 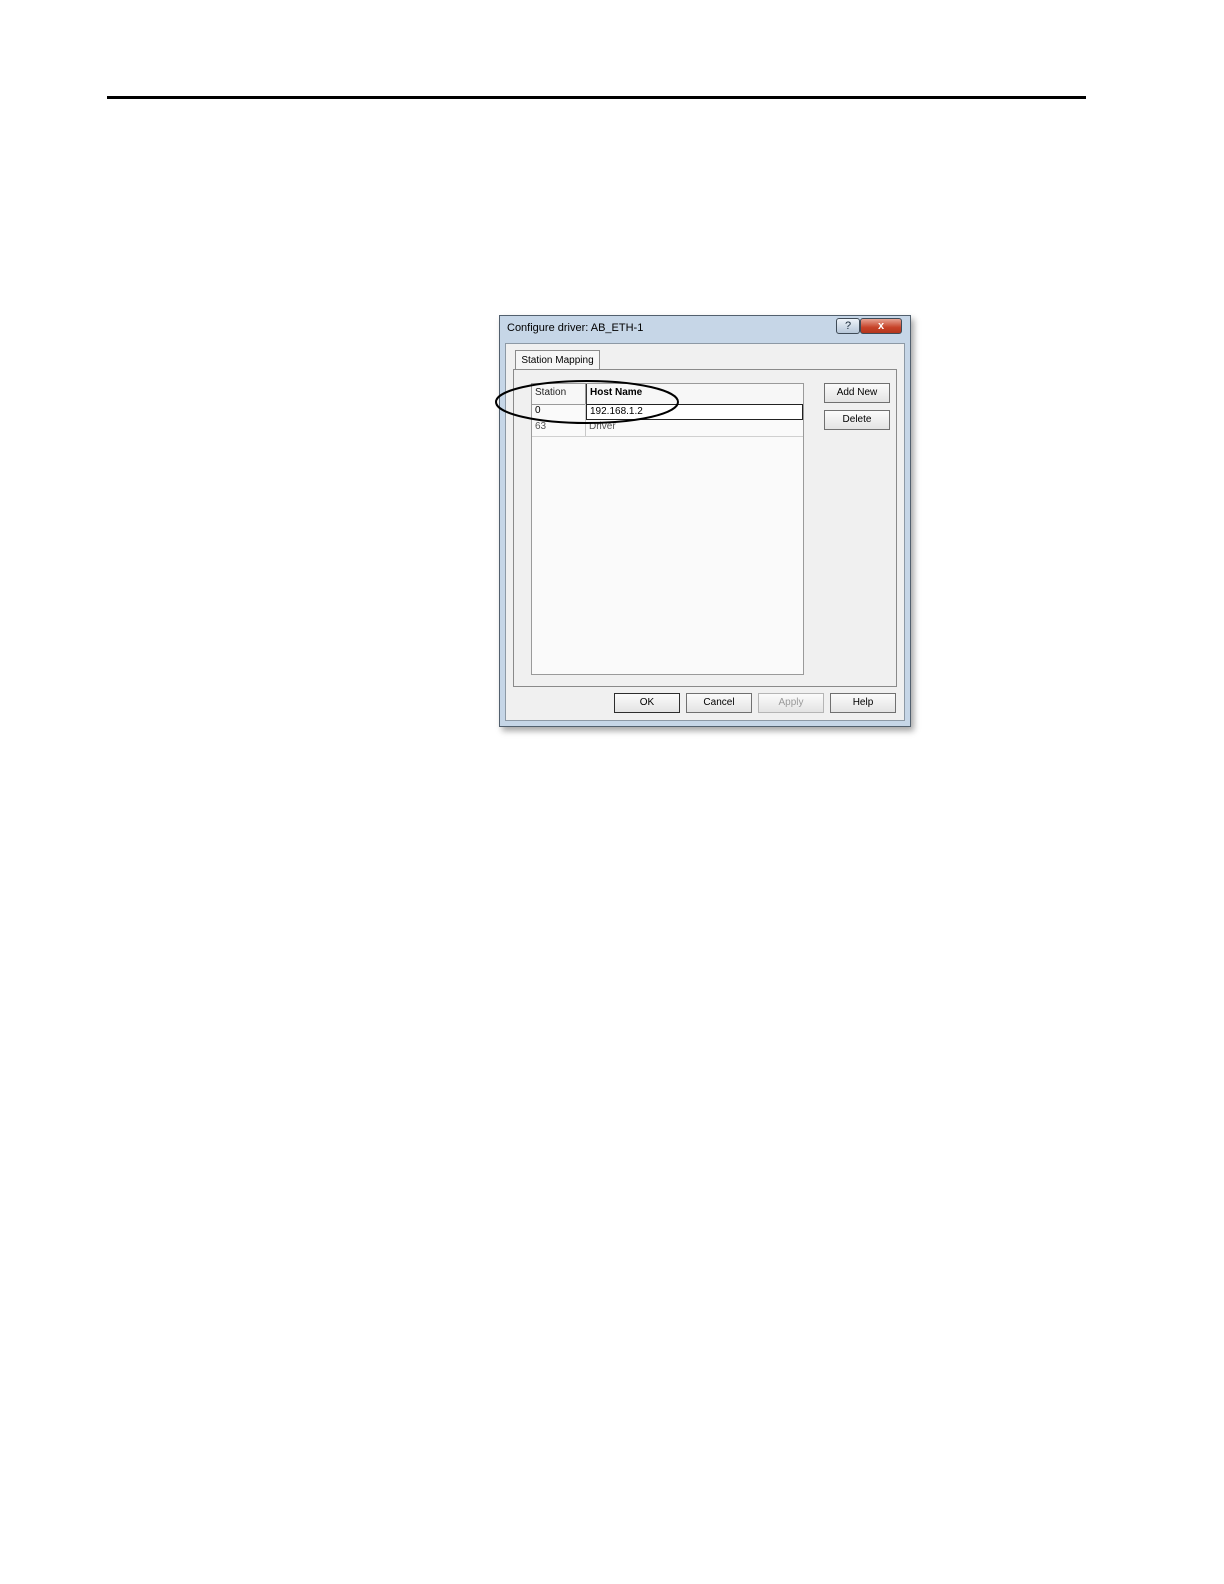 I want to click on station-cell: 0, so click(x=559, y=412).